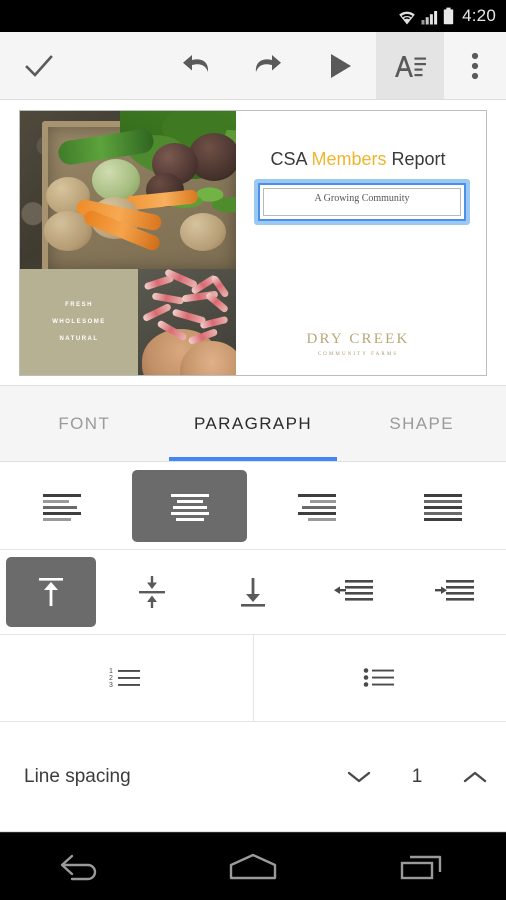 This screenshot has width=506, height=900. I want to click on valign-top-surface, so click(50, 592).